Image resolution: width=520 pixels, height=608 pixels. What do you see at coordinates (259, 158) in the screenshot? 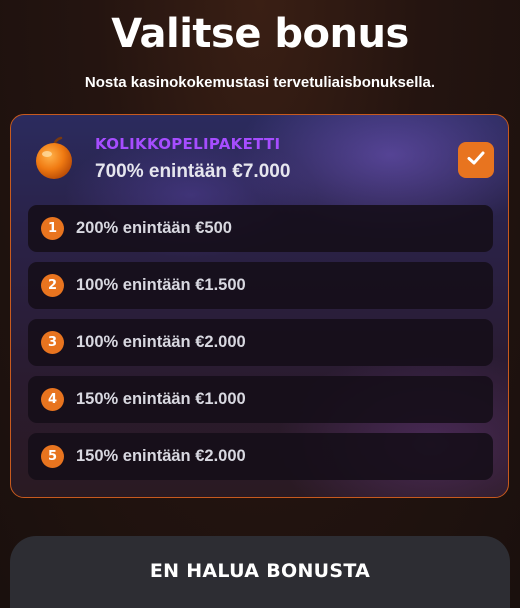
I see `bonus-package: KOLIKKOPELIPAKETTI 700% enintään €7.000` at bounding box center [259, 158].